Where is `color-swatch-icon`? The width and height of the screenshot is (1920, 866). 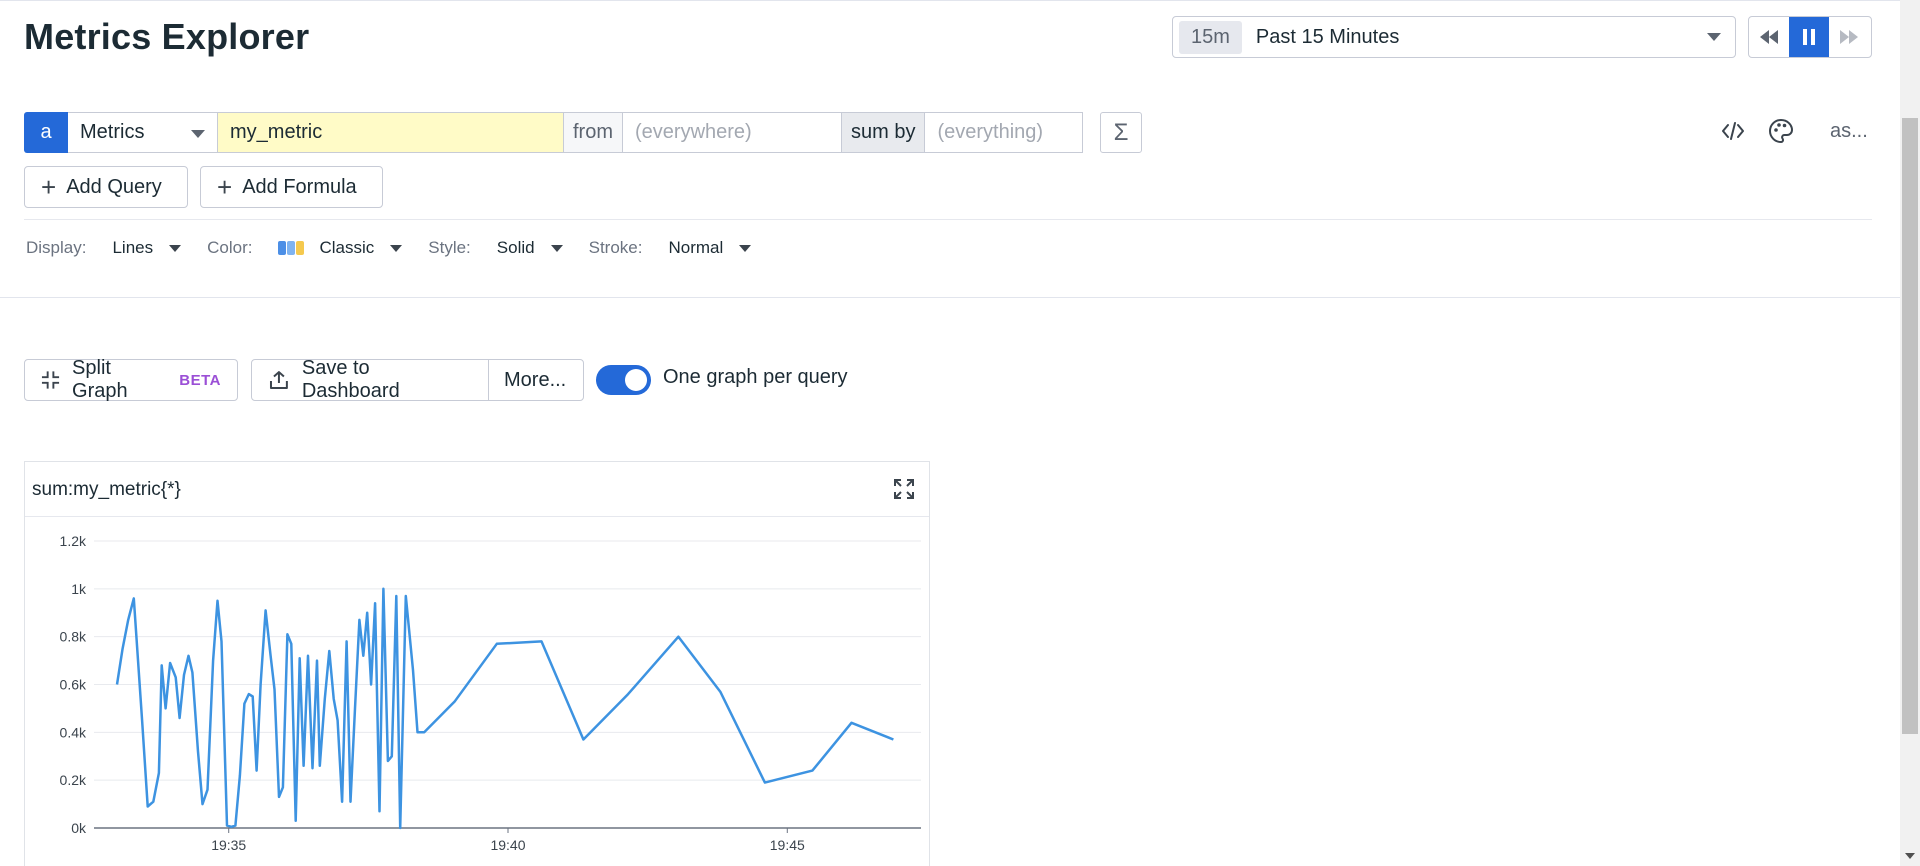
color-swatch-icon is located at coordinates (291, 248).